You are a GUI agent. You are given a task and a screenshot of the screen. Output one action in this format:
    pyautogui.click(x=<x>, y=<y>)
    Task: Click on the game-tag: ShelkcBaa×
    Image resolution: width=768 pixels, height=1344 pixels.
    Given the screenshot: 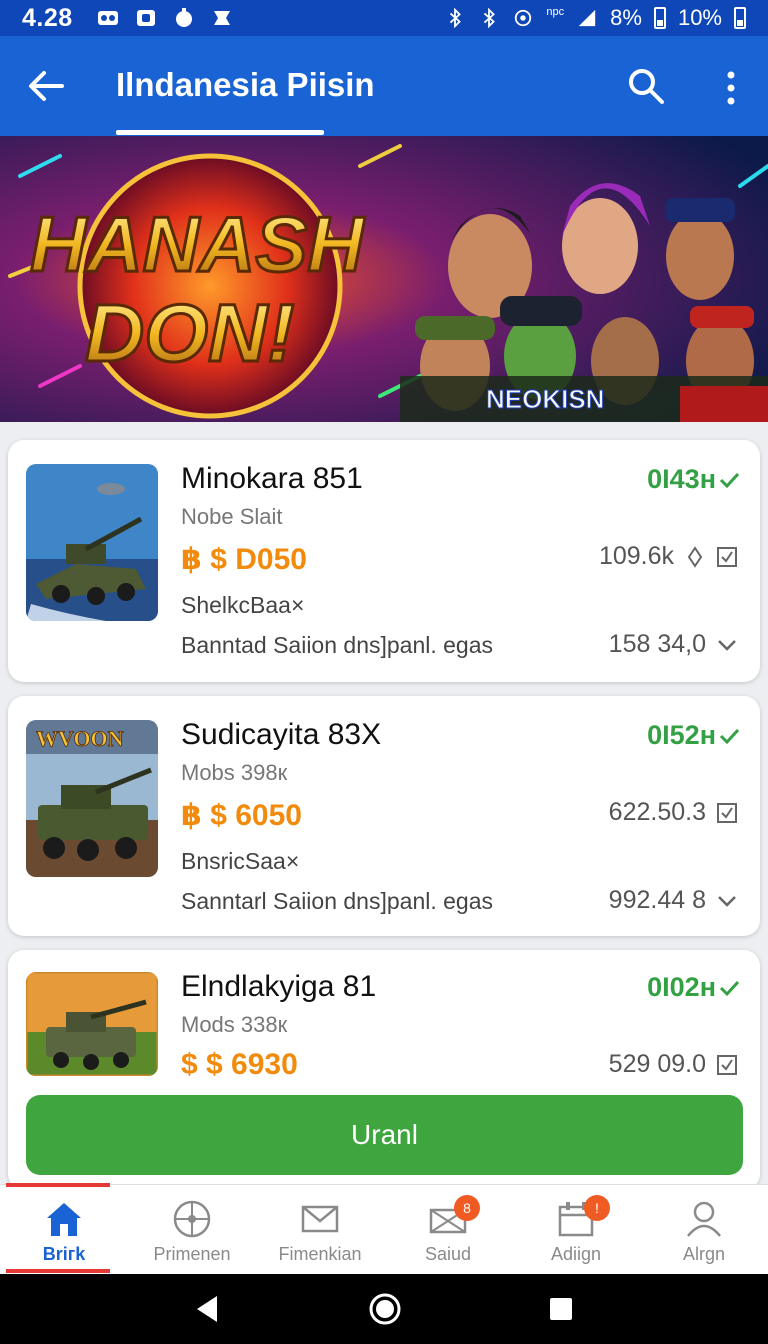 What is the action you would take?
    pyautogui.click(x=243, y=605)
    